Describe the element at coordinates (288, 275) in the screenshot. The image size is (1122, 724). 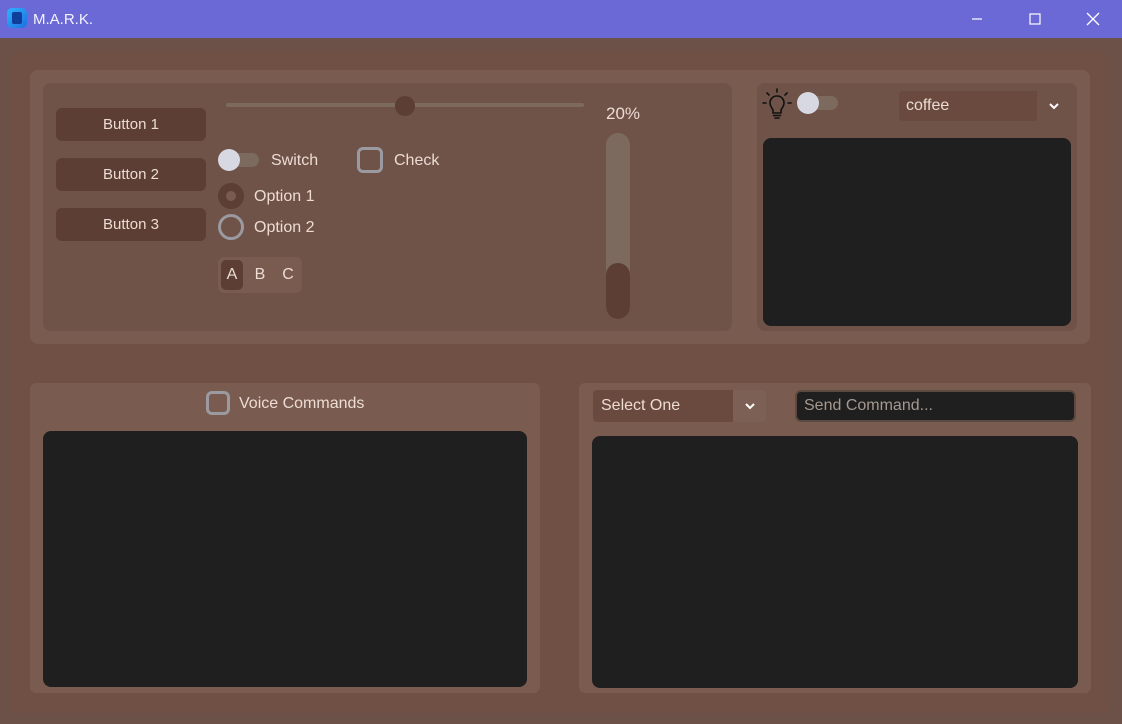
I see `segment-c: C` at that location.